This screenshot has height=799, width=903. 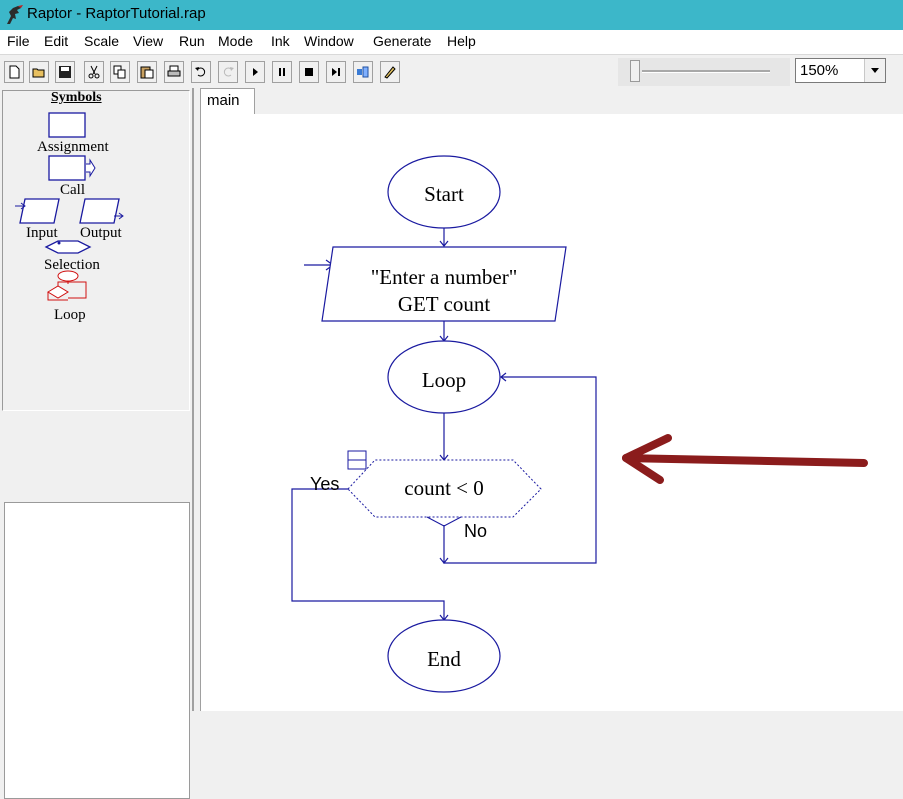 What do you see at coordinates (444, 277) in the screenshot?
I see `input-prompt-label: "Enter a number"` at bounding box center [444, 277].